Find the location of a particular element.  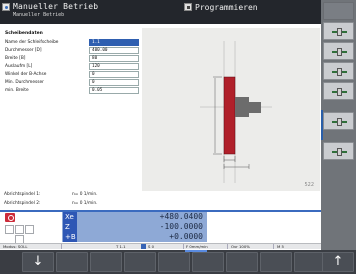

arrow-down-button: ↓ is located at coordinates (38, 262).